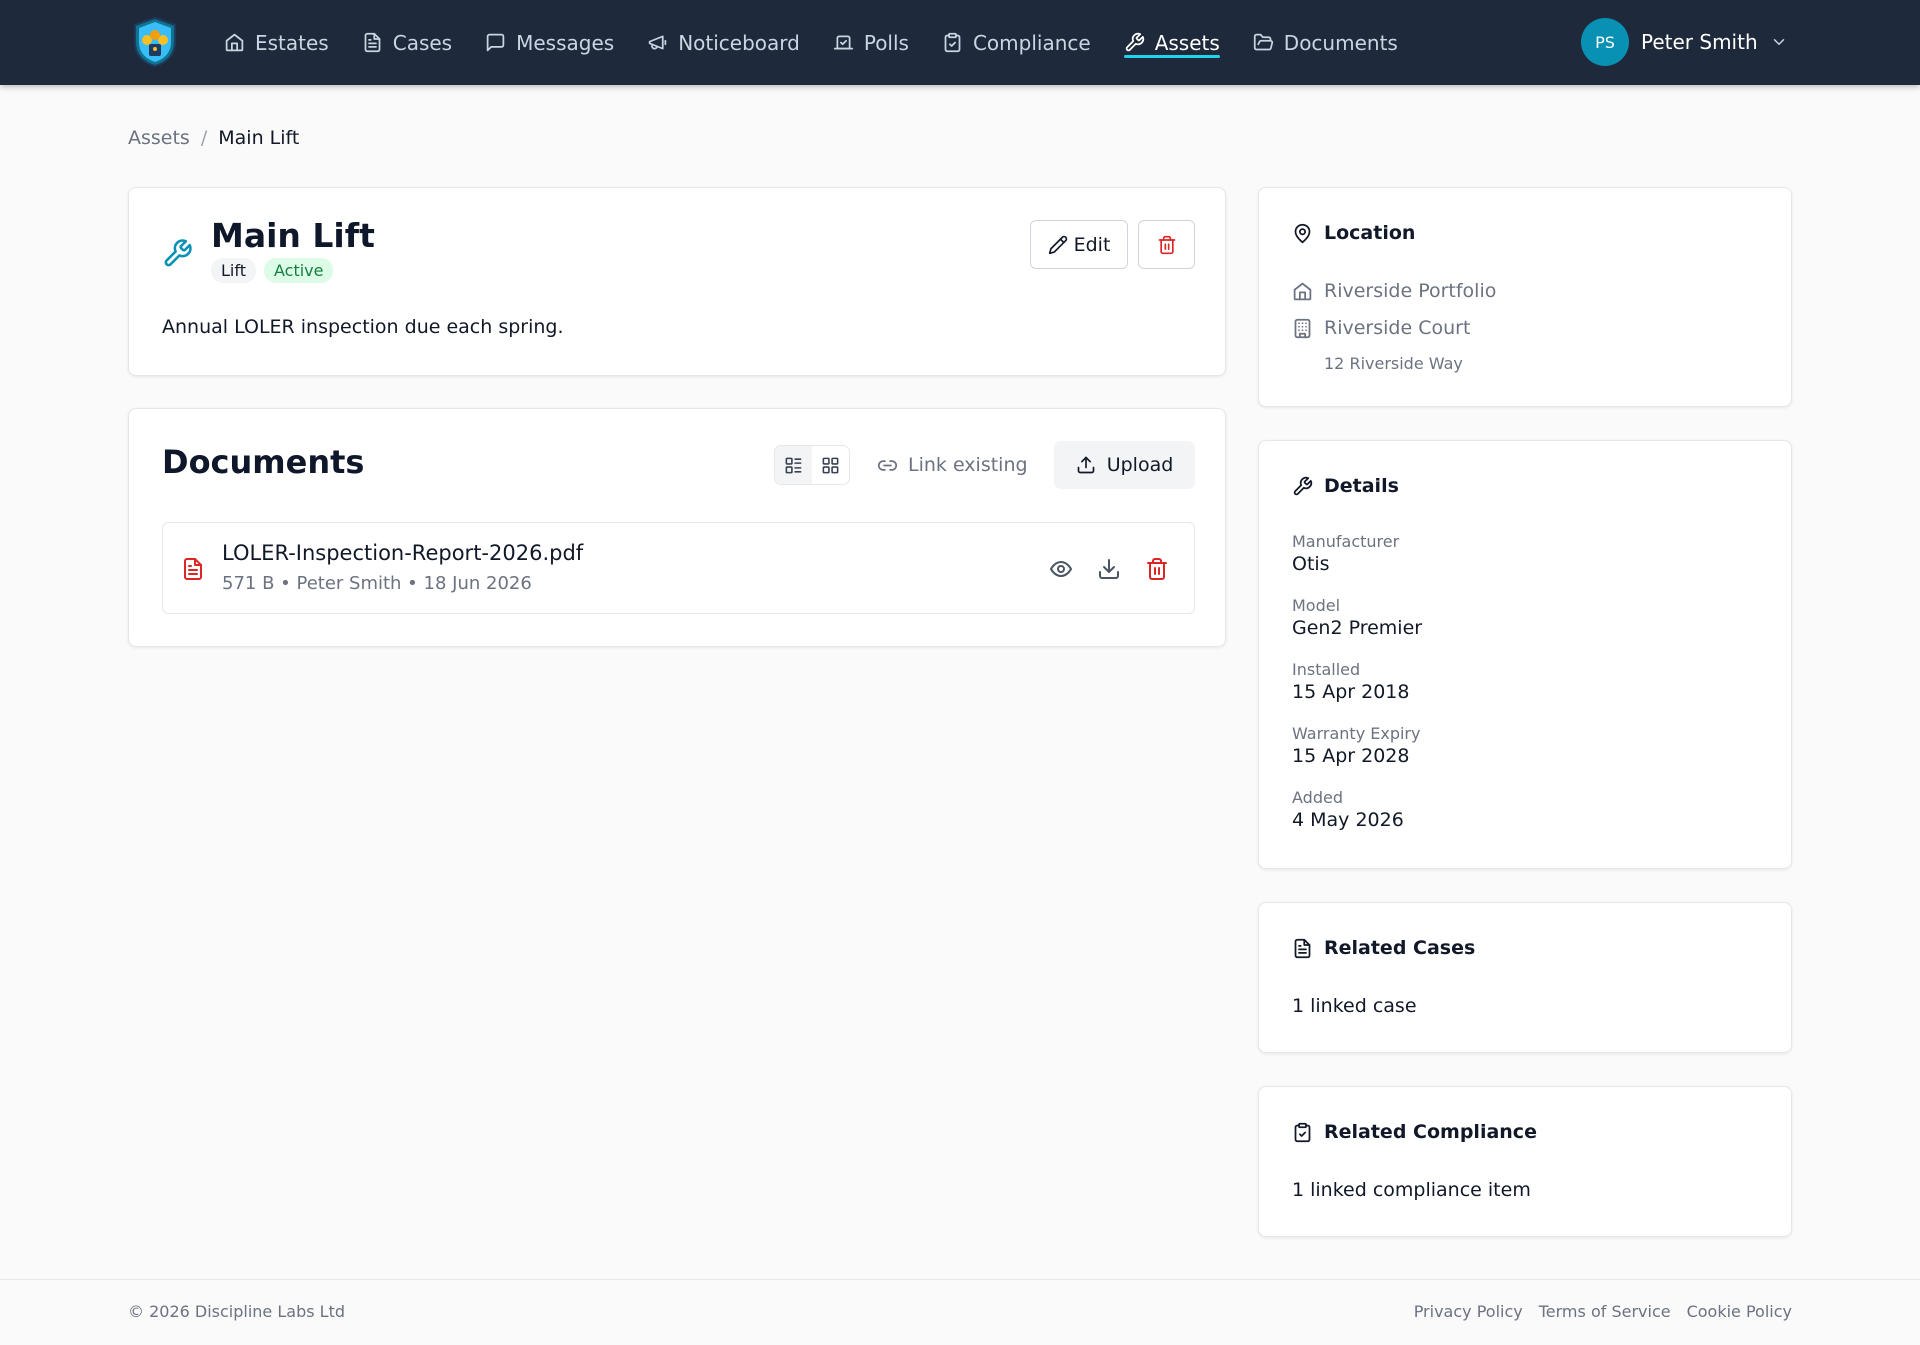  Describe the element at coordinates (363, 327) in the screenshot. I see `asset-description: Annual LOLER inspection due each spring.` at that location.